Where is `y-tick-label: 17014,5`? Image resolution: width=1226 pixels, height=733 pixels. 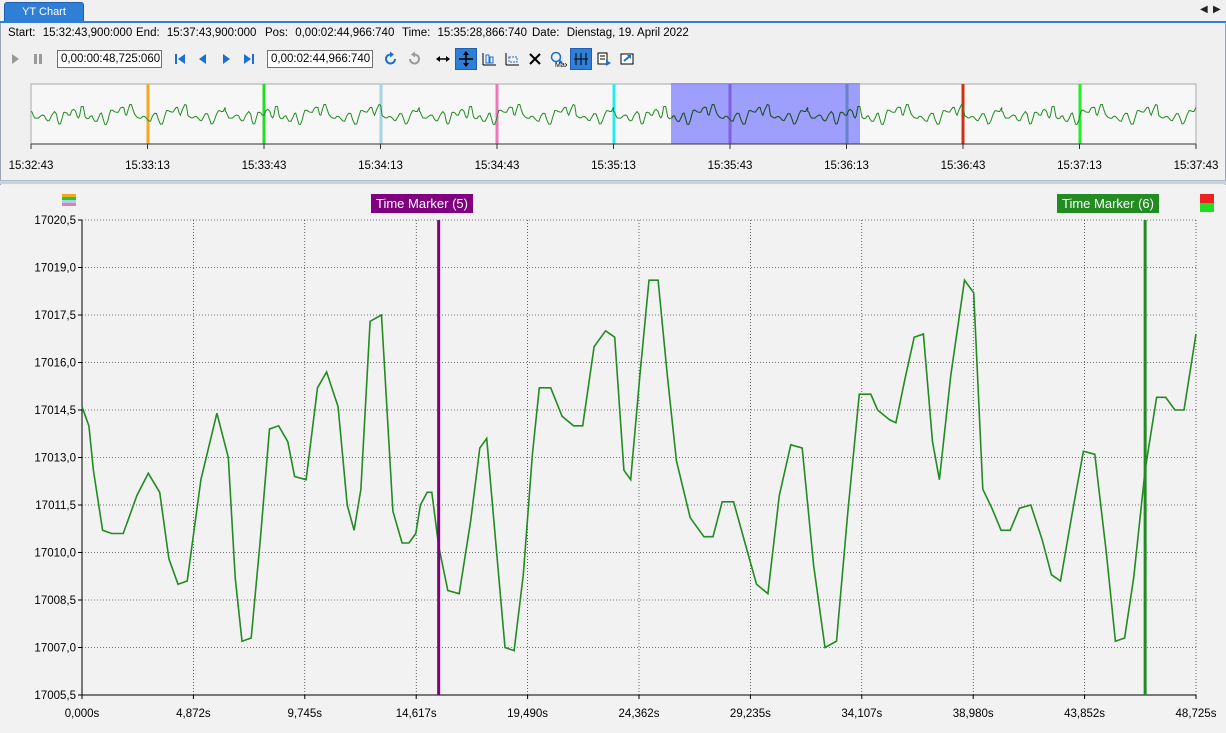
y-tick-label: 17014,5 is located at coordinates (55, 411).